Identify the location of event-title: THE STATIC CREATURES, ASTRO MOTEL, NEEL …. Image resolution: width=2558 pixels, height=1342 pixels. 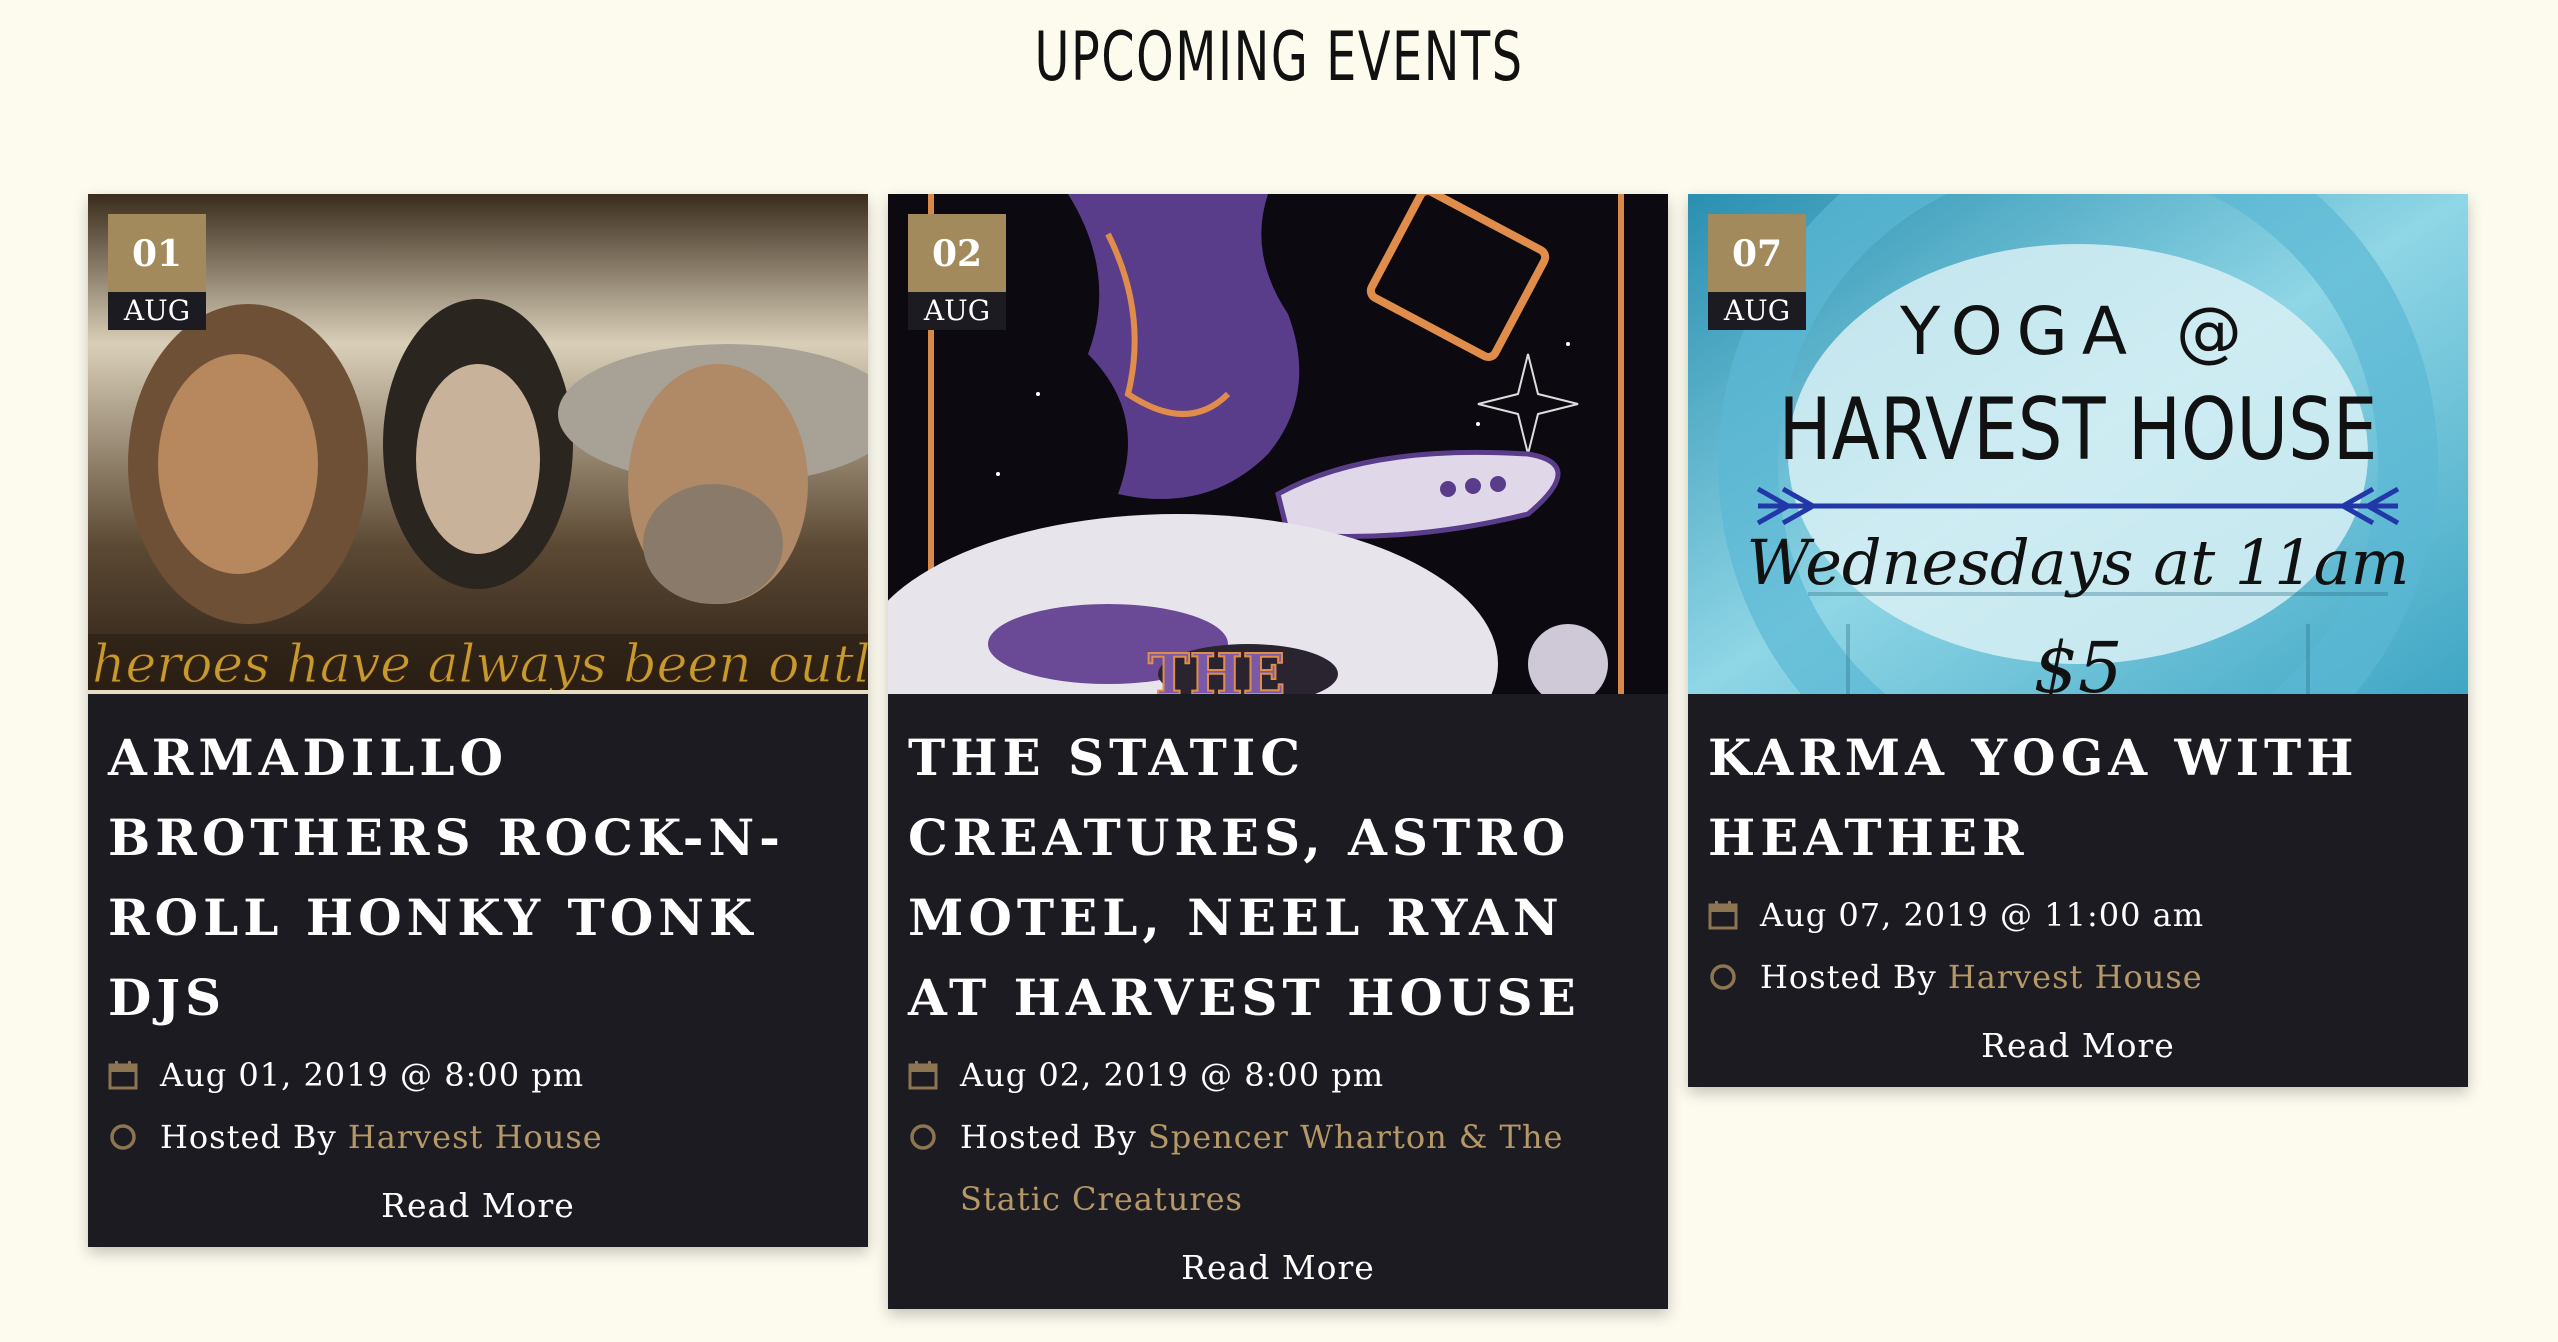
(1278, 878).